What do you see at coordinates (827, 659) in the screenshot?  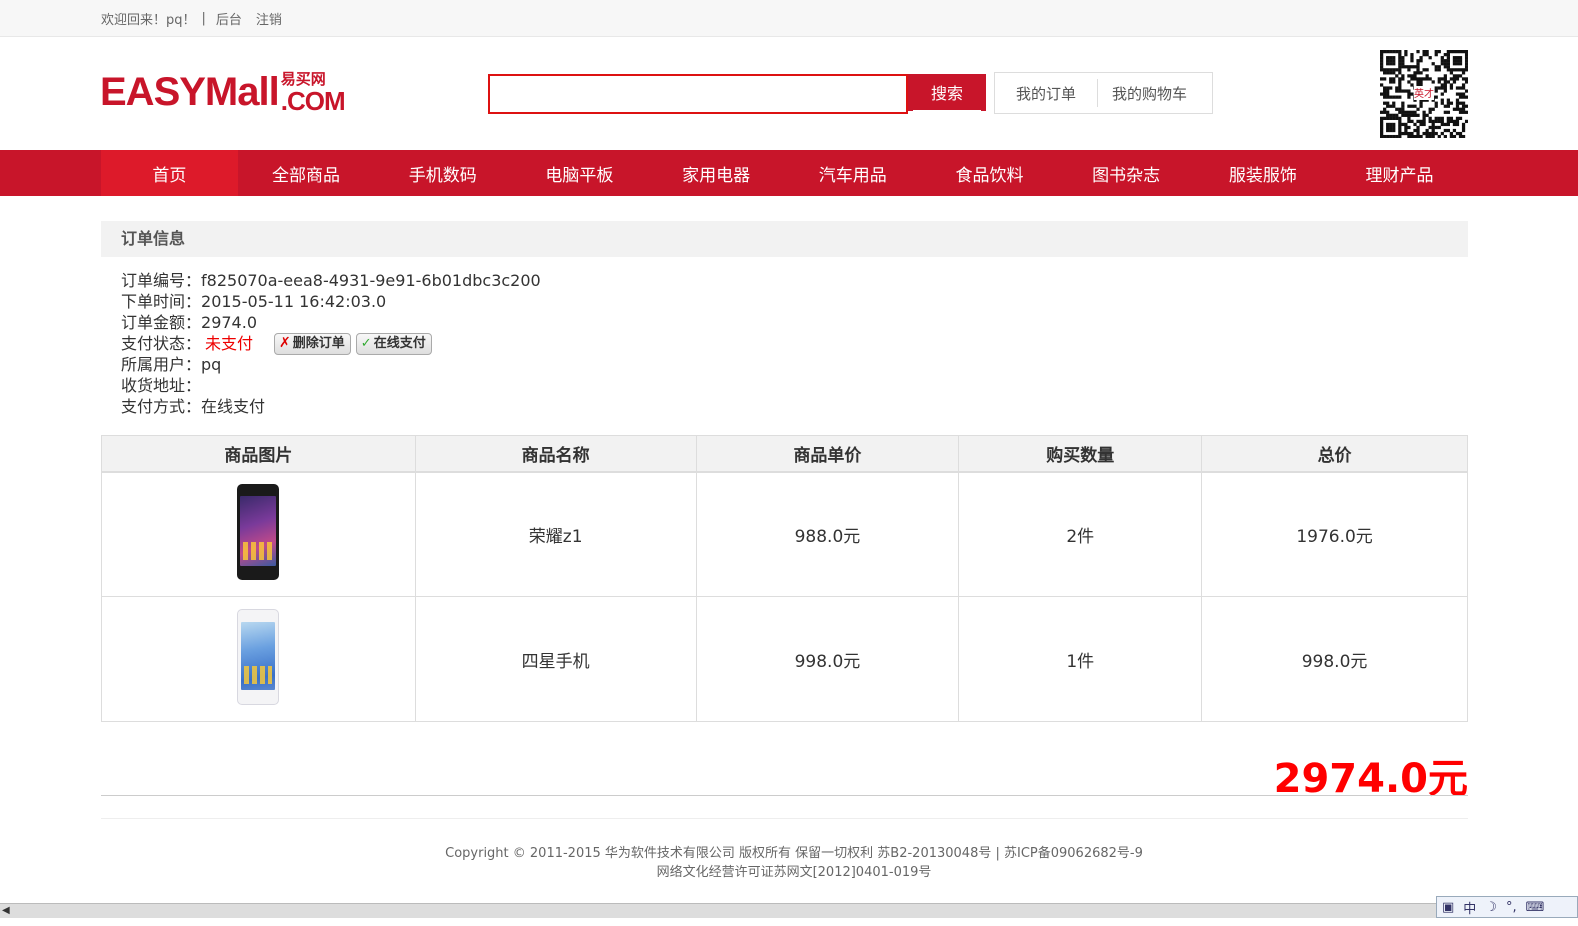 I see `unit-price-cell: 998.0元` at bounding box center [827, 659].